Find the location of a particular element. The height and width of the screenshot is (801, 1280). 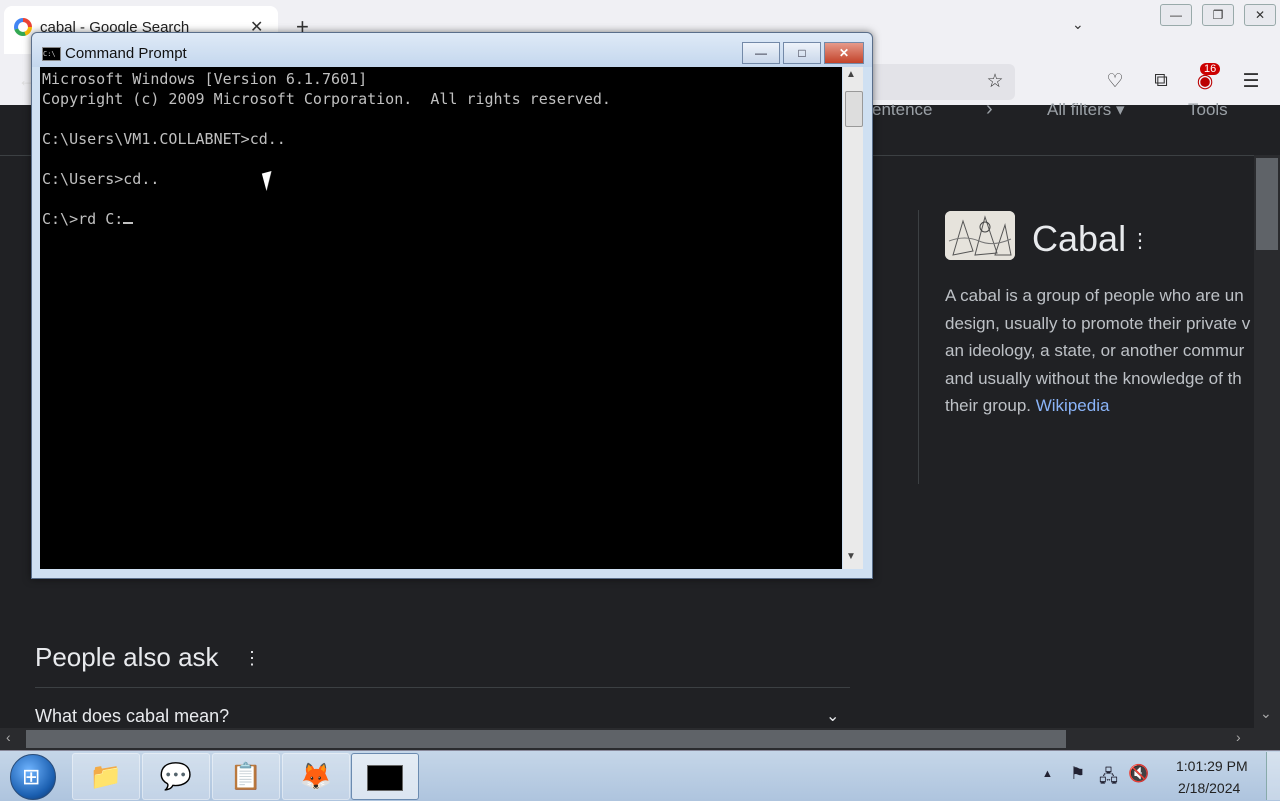

command-prompt-taskbar-icon is located at coordinates (385, 776).